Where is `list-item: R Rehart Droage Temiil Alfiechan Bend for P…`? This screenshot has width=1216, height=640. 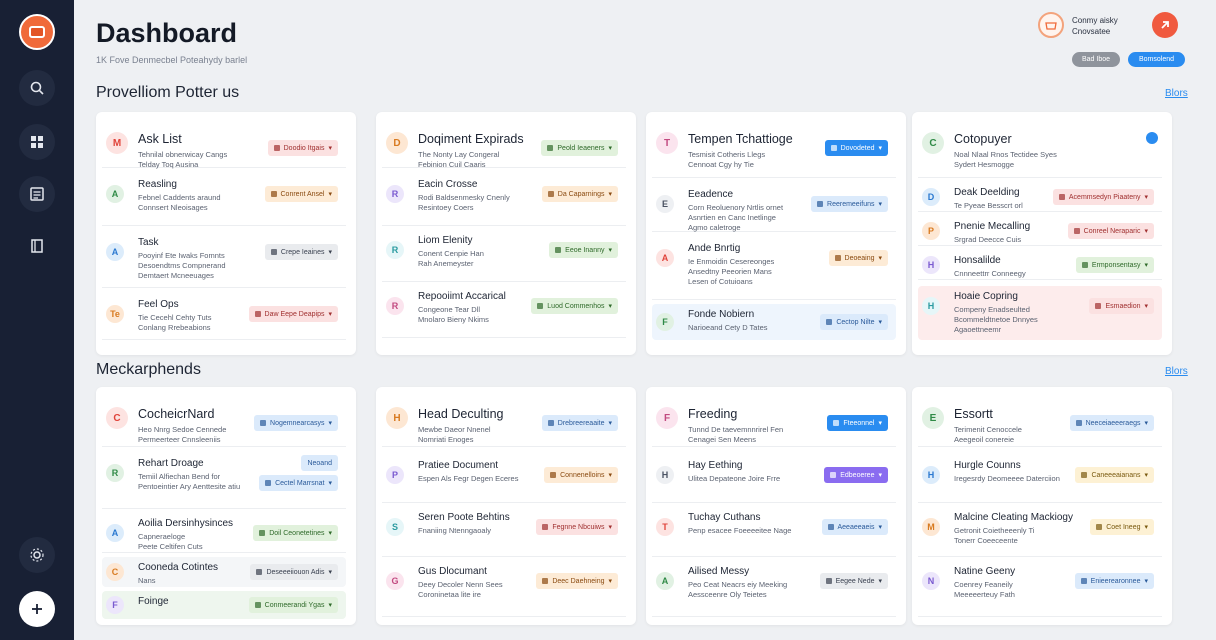
list-item: R Rehart Droage Temiil Alfiechan Bend for P… is located at coordinates (224, 481).